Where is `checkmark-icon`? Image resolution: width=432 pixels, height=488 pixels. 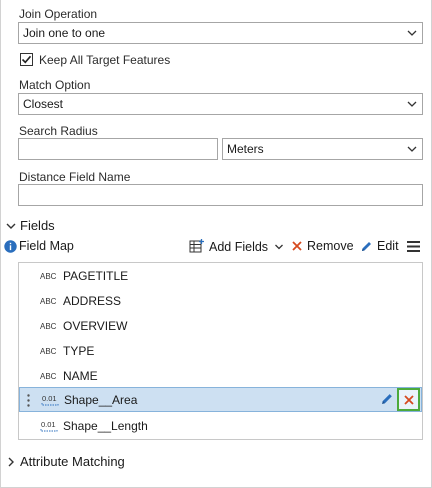
checkmark-icon is located at coordinates (26, 59).